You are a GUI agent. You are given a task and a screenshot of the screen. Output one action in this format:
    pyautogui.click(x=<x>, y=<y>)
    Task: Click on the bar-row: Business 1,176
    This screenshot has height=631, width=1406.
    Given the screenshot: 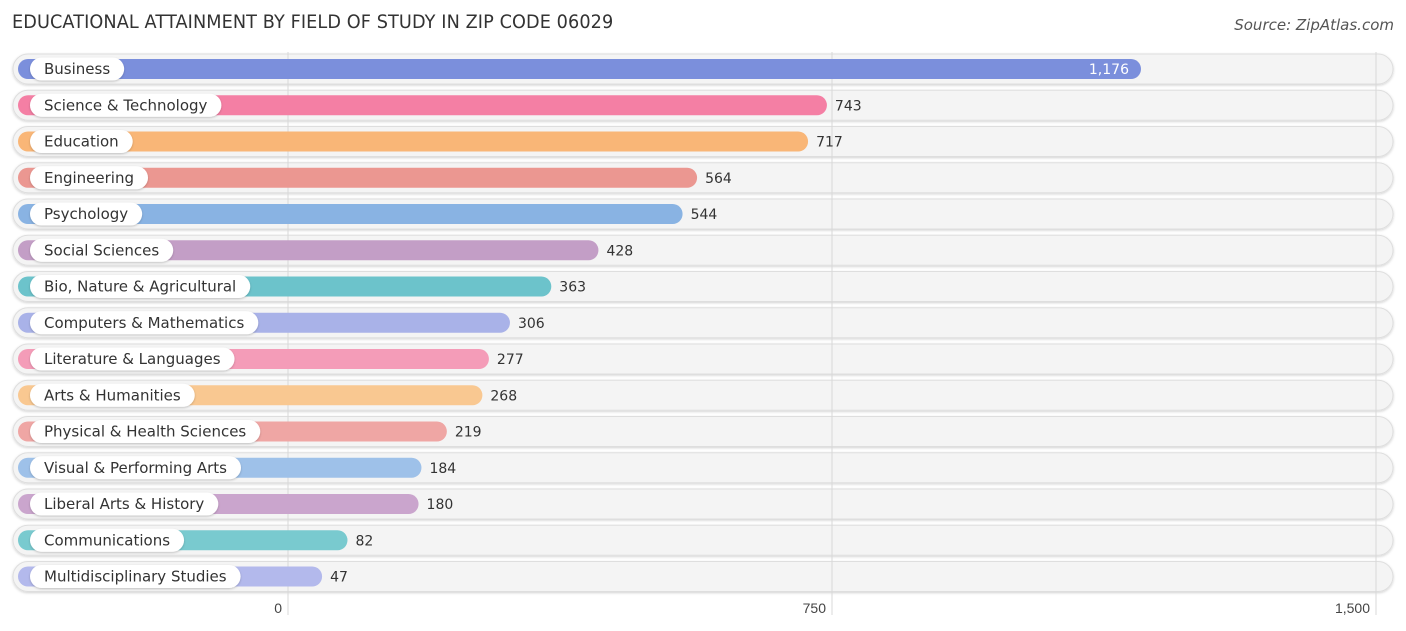 What is the action you would take?
    pyautogui.click(x=579, y=69)
    